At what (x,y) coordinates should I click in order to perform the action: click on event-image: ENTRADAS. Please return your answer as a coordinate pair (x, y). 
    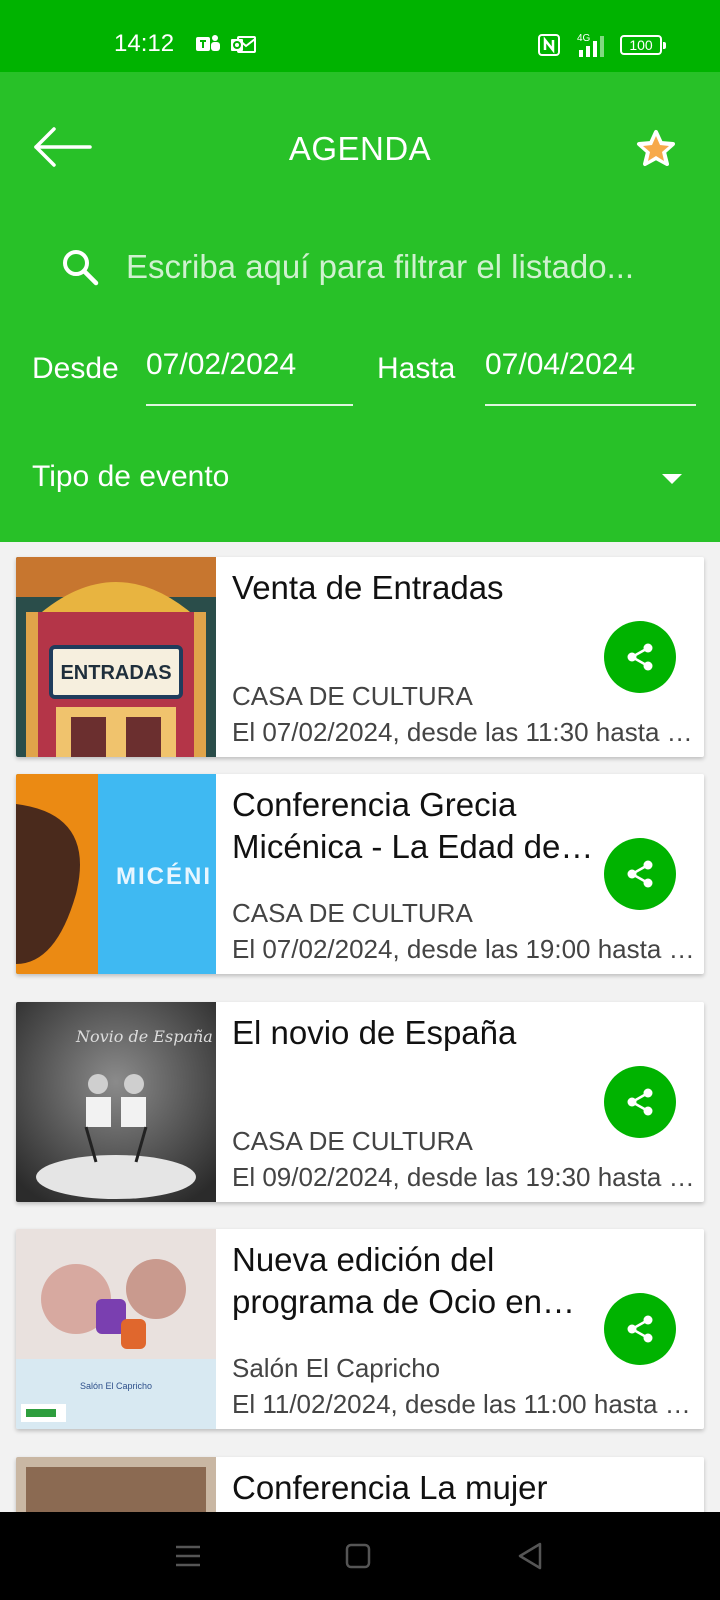
    Looking at the image, I should click on (116, 657).